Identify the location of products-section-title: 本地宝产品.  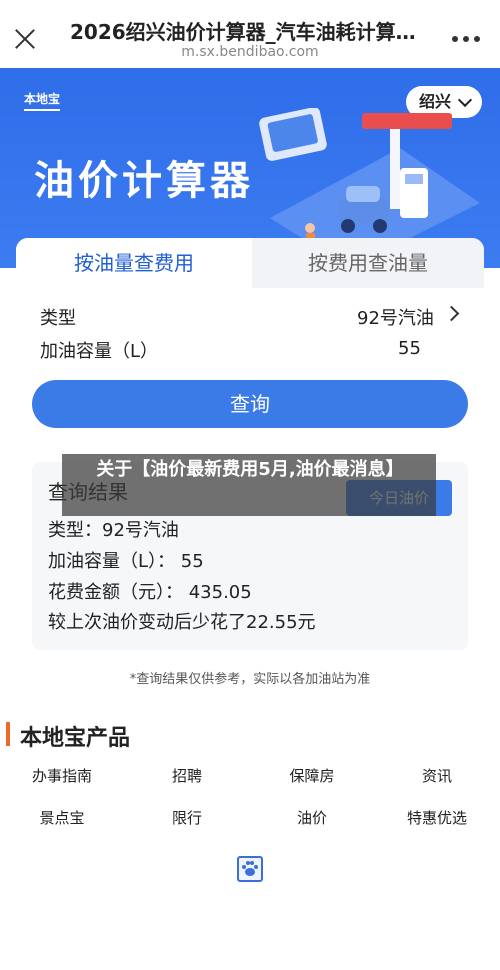
(75, 738).